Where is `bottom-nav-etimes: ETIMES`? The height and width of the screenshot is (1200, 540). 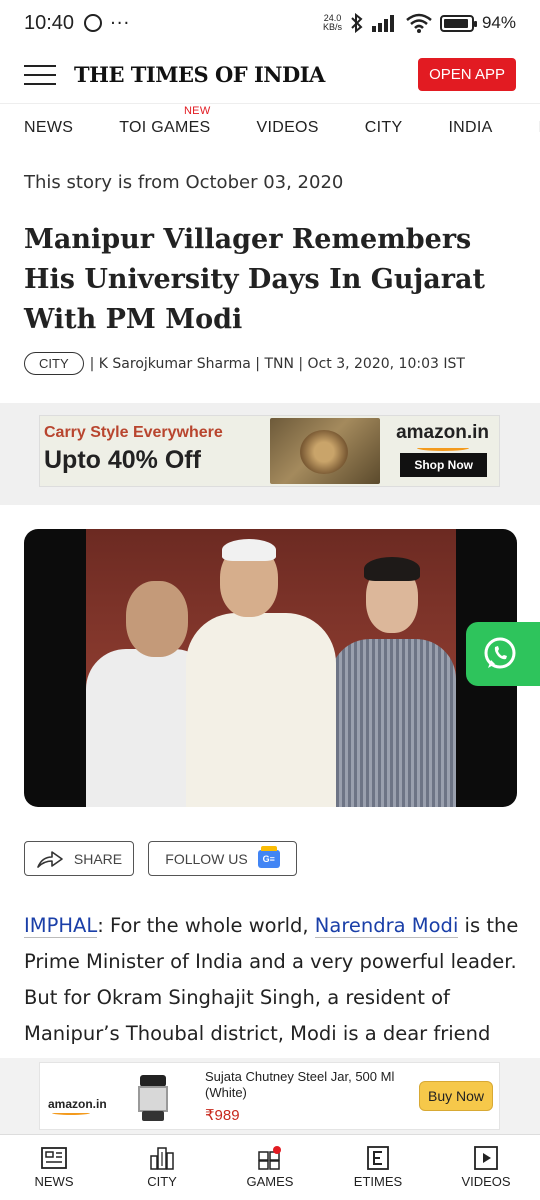
bottom-nav-etimes: ETIMES is located at coordinates (378, 1167).